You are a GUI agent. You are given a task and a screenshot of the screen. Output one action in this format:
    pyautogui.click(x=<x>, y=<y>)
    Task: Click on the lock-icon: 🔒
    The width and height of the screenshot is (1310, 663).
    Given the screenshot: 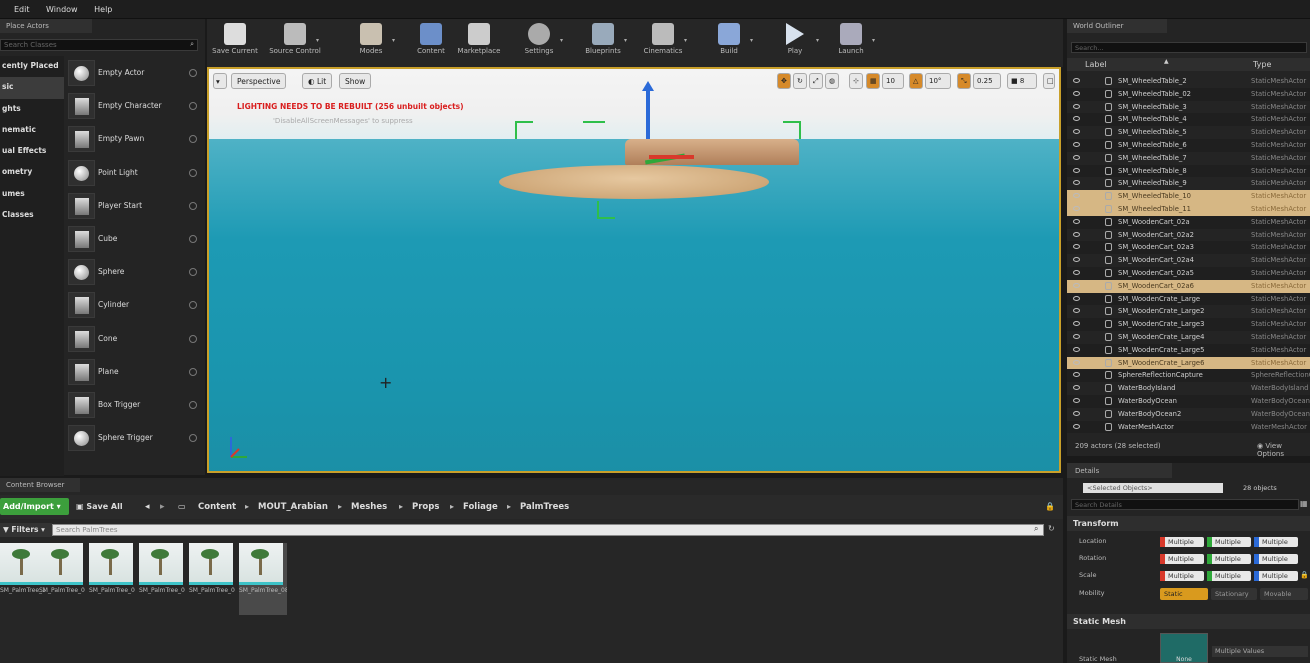 What is the action you would take?
    pyautogui.click(x=1304, y=575)
    